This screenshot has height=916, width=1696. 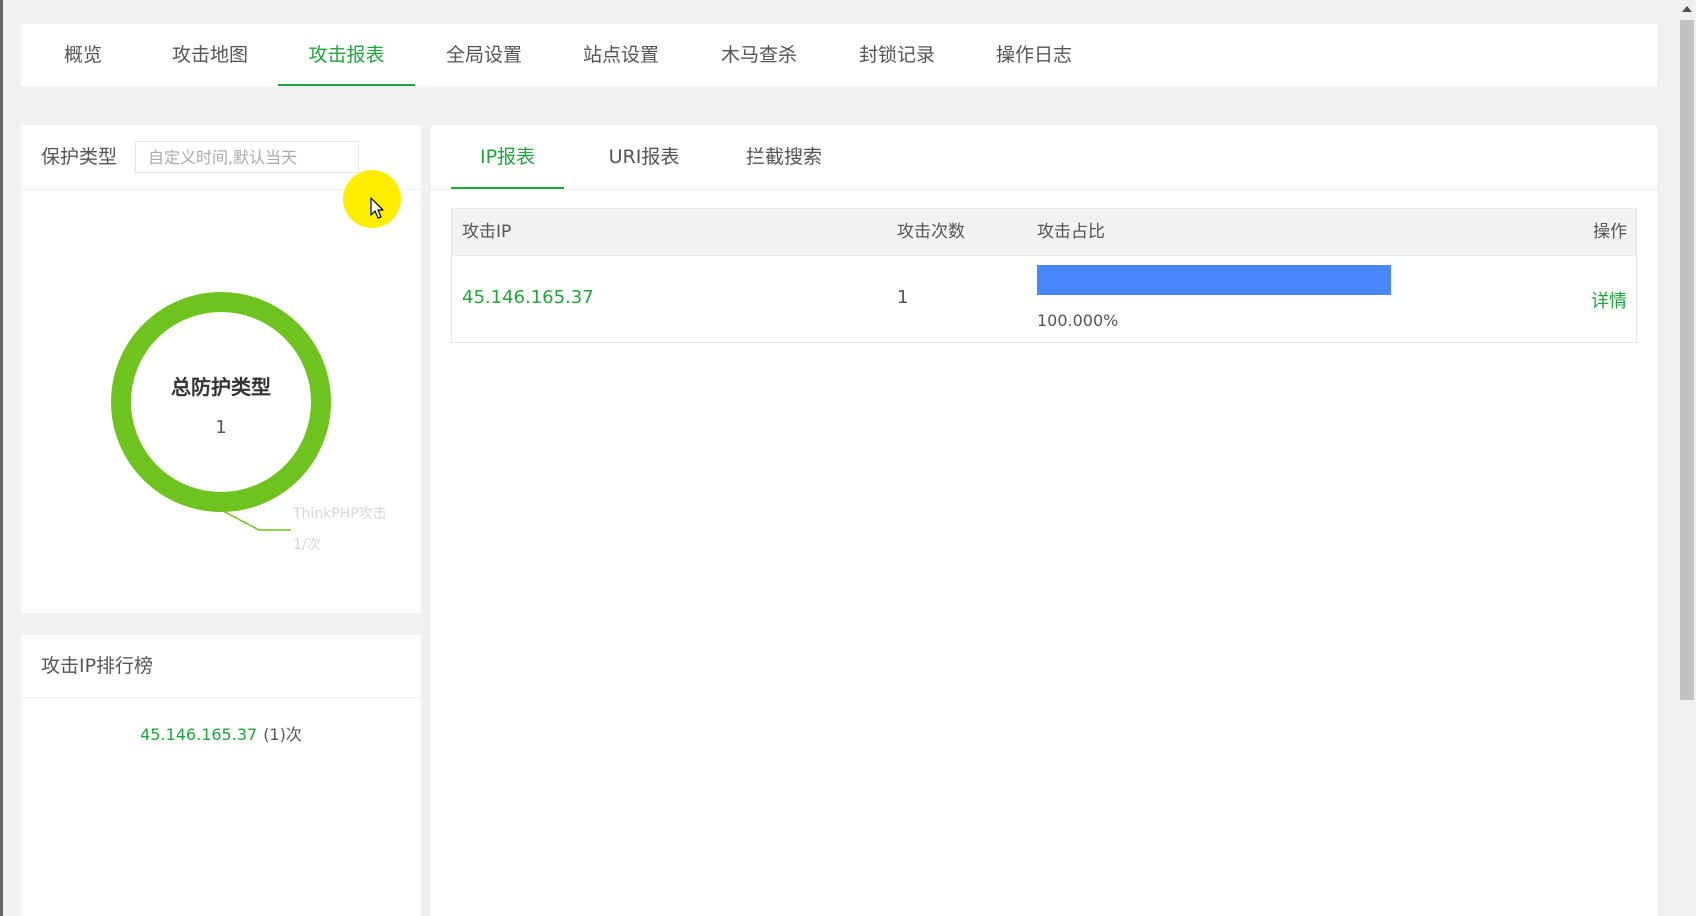 What do you see at coordinates (307, 545) in the screenshot?
I see `slice-value: 1/次` at bounding box center [307, 545].